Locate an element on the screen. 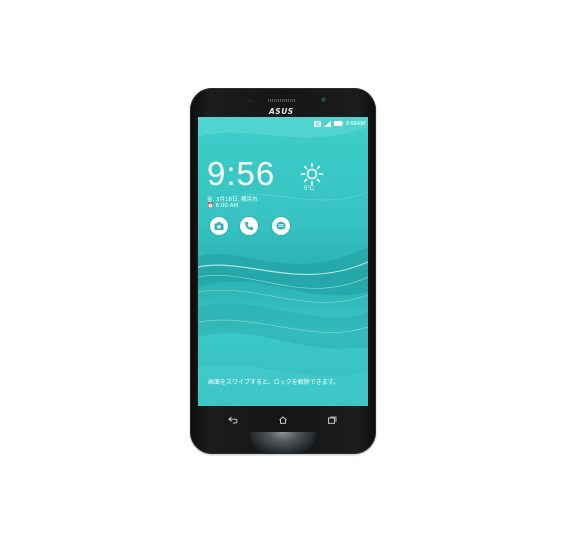  proximity-sensor is located at coordinates (250, 101).